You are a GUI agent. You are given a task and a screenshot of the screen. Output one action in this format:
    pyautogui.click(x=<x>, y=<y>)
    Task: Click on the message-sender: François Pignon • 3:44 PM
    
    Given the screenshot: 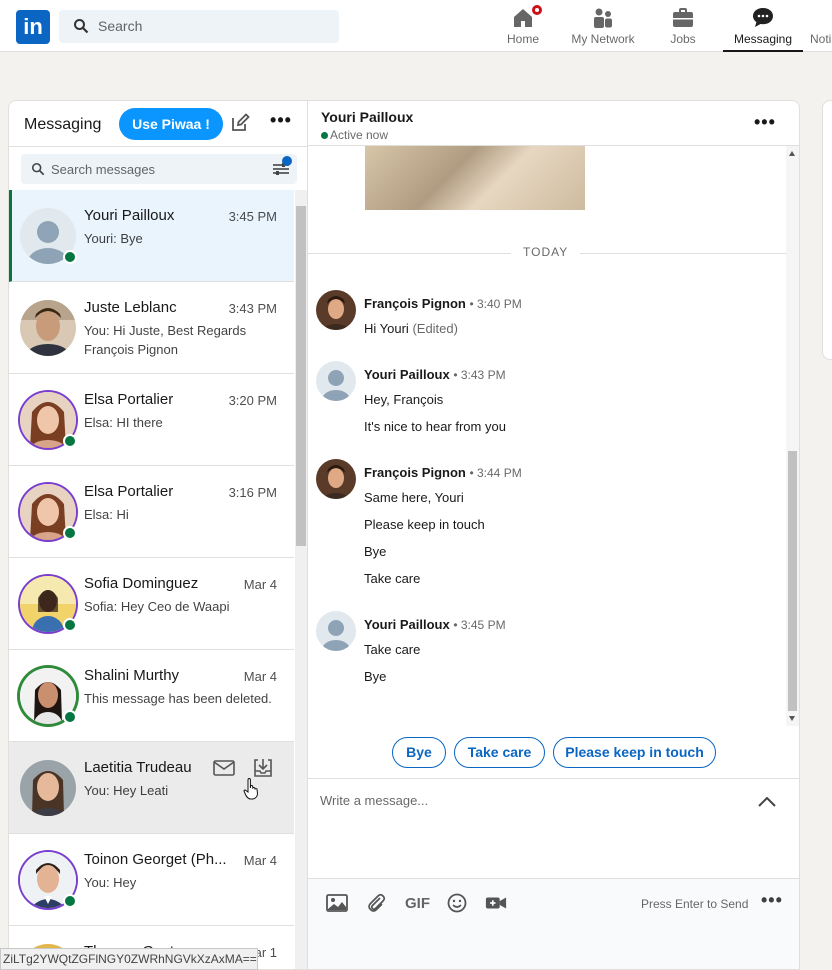 What is the action you would take?
    pyautogui.click(x=443, y=472)
    